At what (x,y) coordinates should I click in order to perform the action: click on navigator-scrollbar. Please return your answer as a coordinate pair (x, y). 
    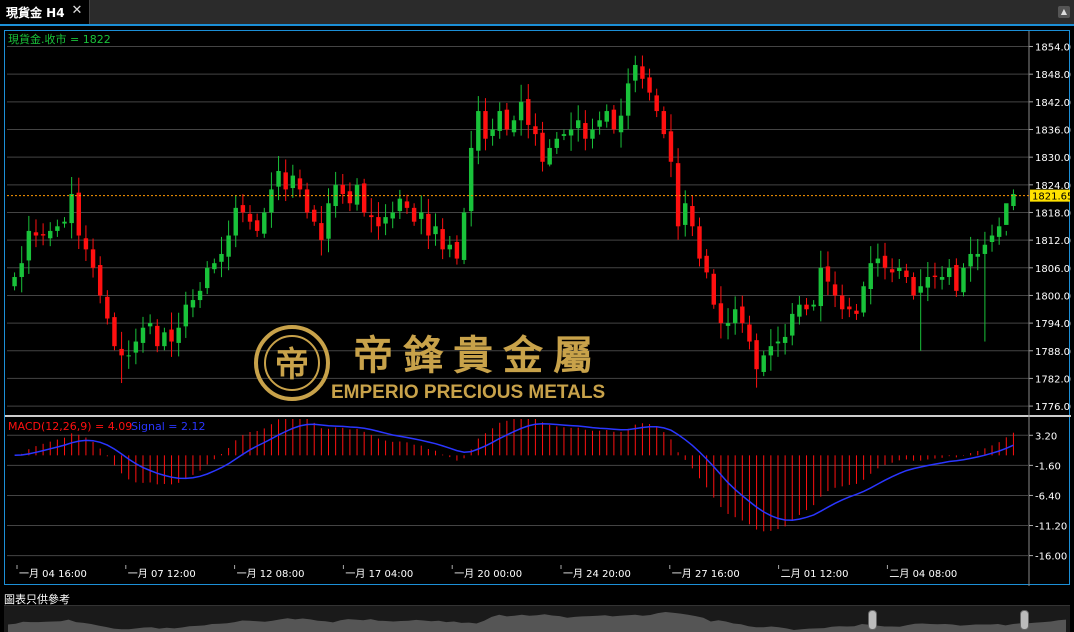
    Looking at the image, I should click on (537, 618).